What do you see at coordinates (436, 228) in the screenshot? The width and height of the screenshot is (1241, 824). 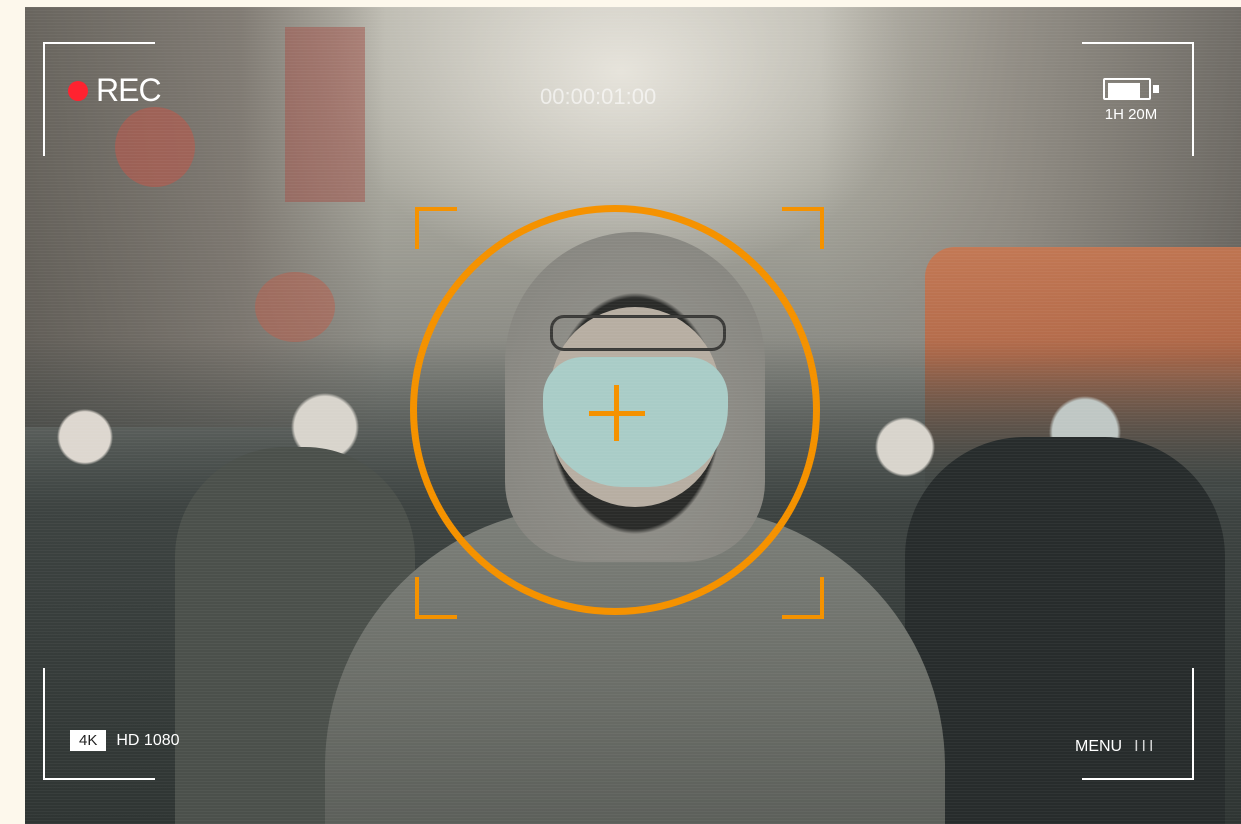 I see `focus-bracket-top-left` at bounding box center [436, 228].